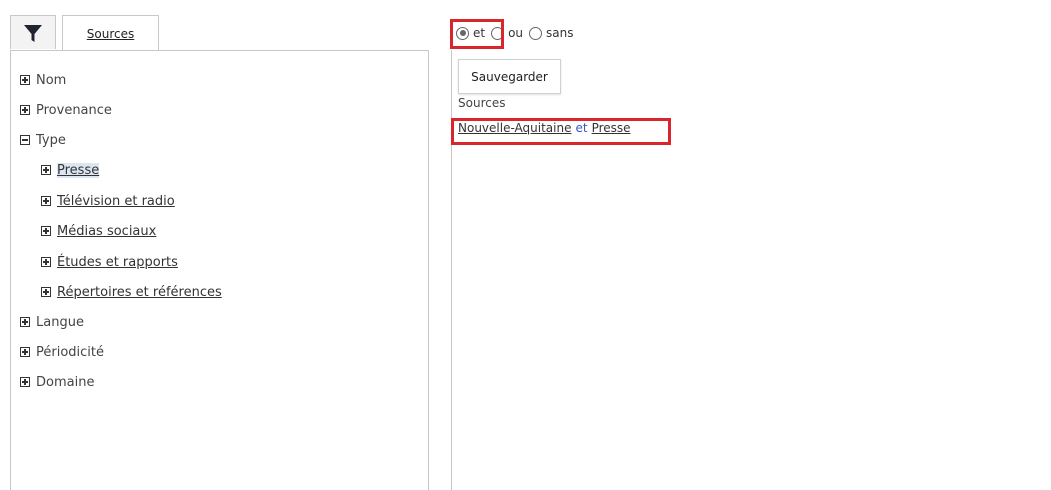 The image size is (1051, 490). I want to click on tree-item-link: Médias sociaux, so click(106, 231).